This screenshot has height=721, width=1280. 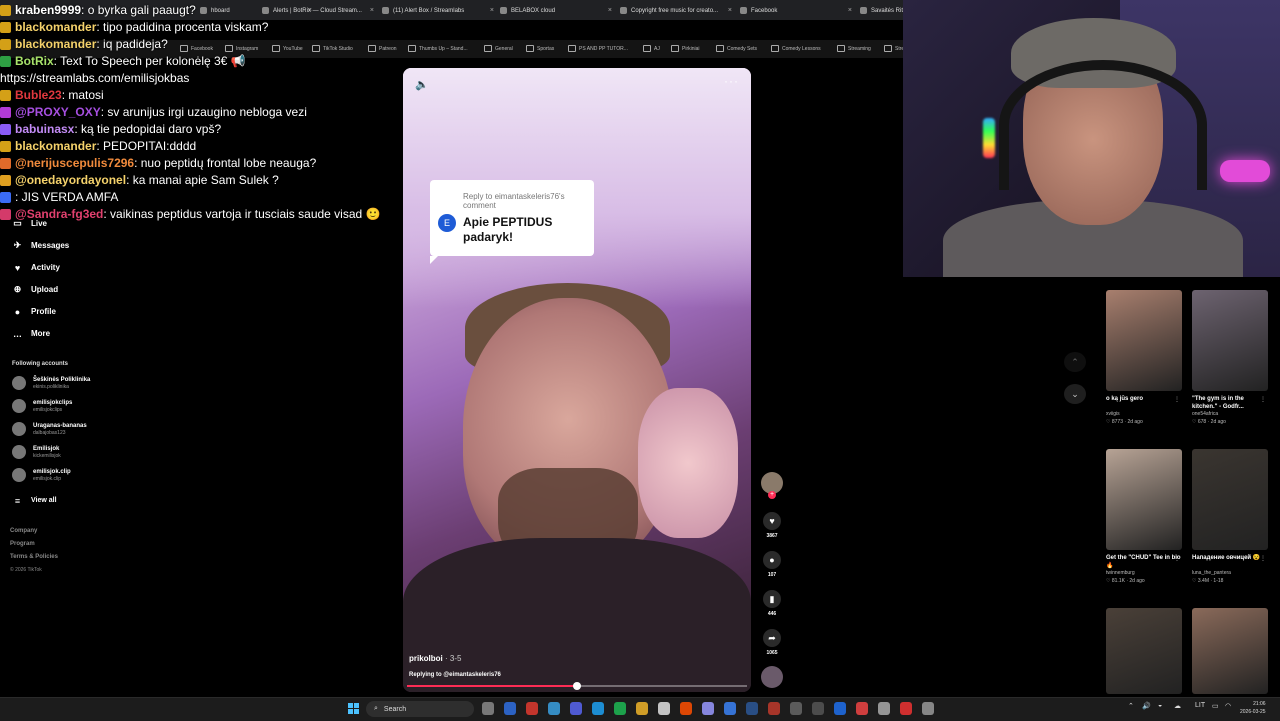 I want to click on share-action: ➦ 1065, so click(x=772, y=642).